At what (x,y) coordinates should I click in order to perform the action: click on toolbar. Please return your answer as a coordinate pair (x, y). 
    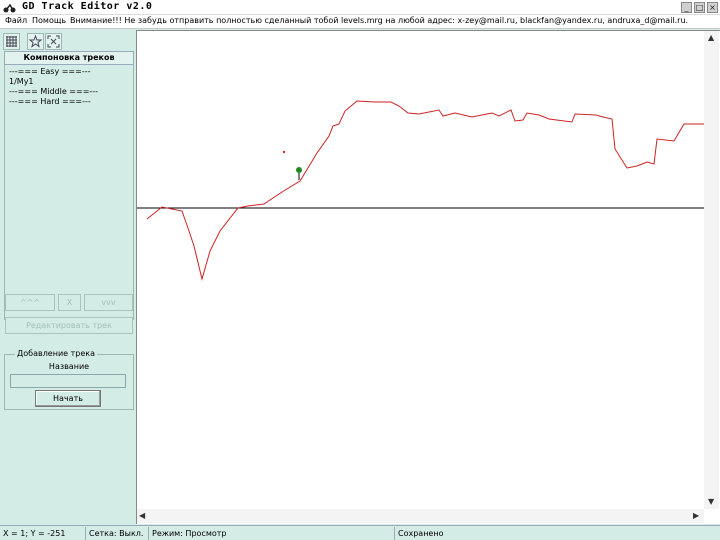
    Looking at the image, I should click on (33, 41).